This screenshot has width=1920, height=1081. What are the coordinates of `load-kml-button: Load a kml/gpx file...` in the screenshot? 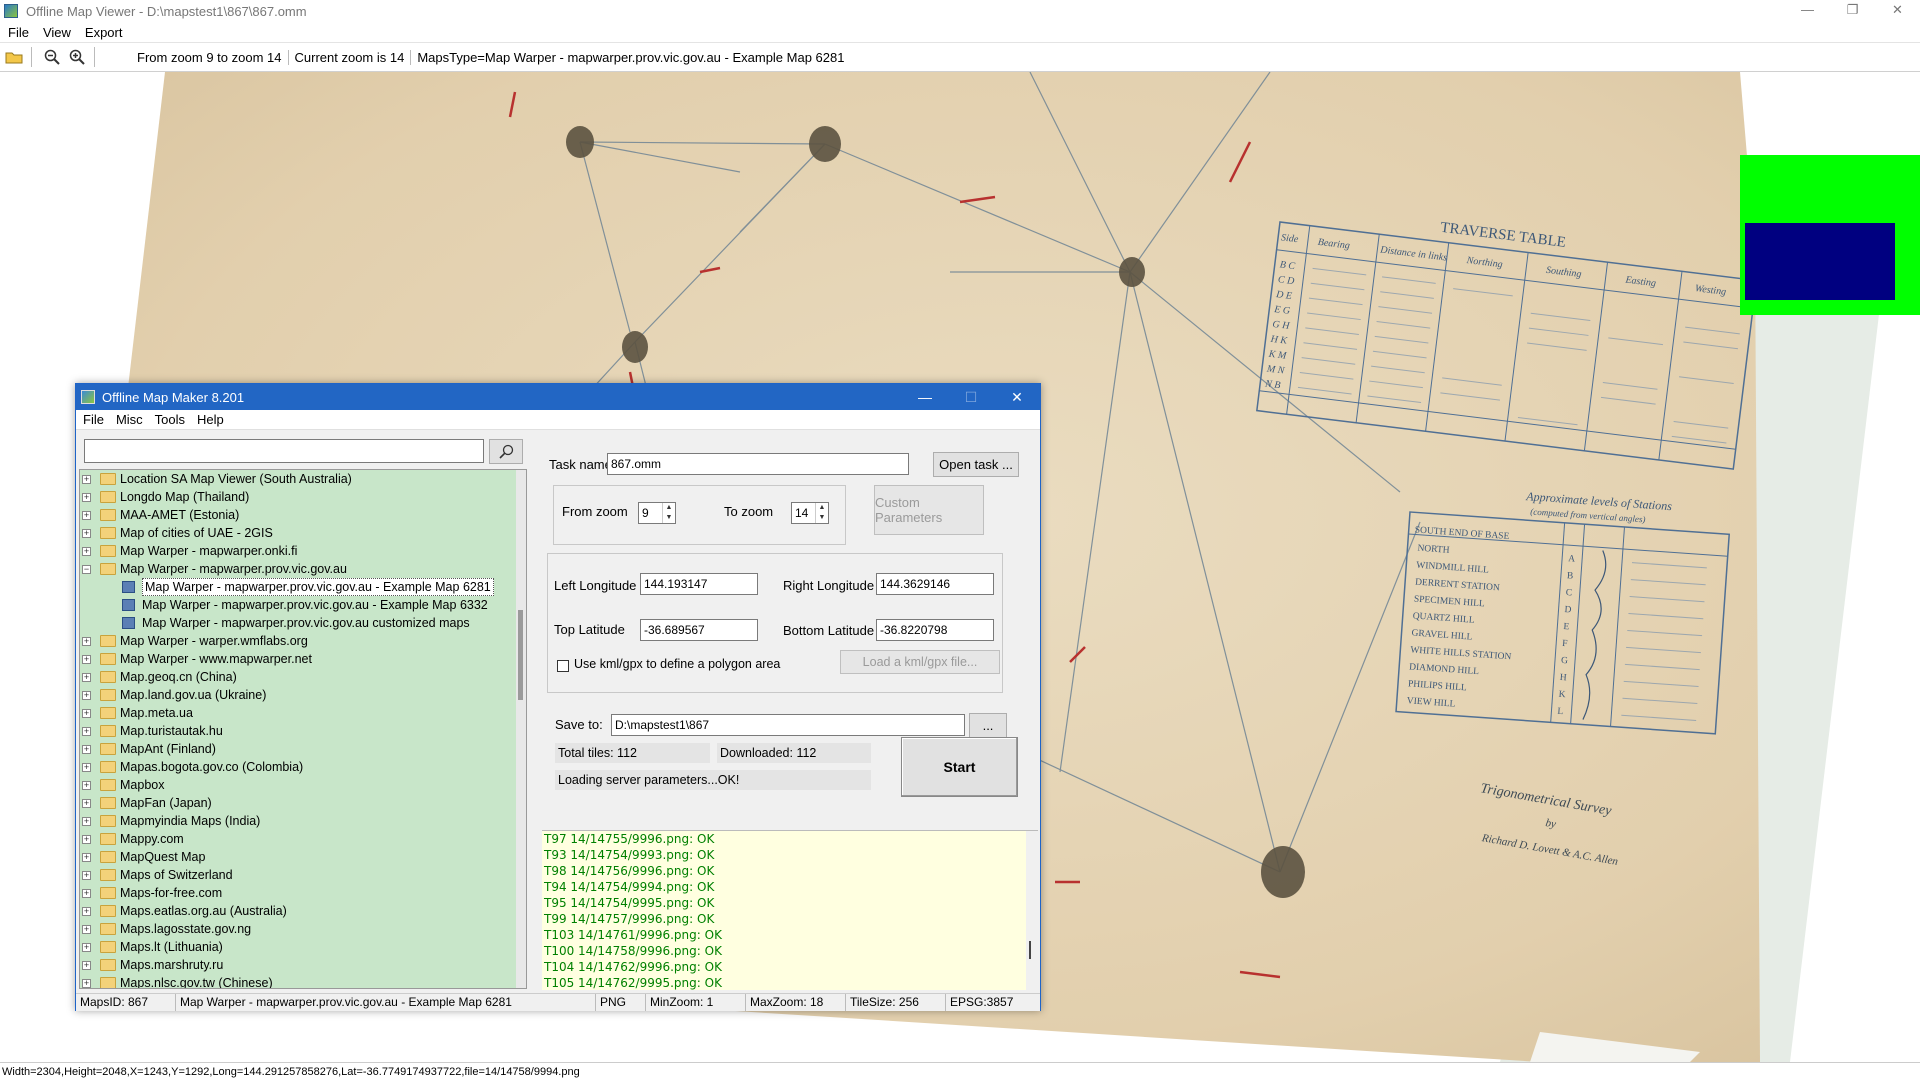 It's located at (920, 662).